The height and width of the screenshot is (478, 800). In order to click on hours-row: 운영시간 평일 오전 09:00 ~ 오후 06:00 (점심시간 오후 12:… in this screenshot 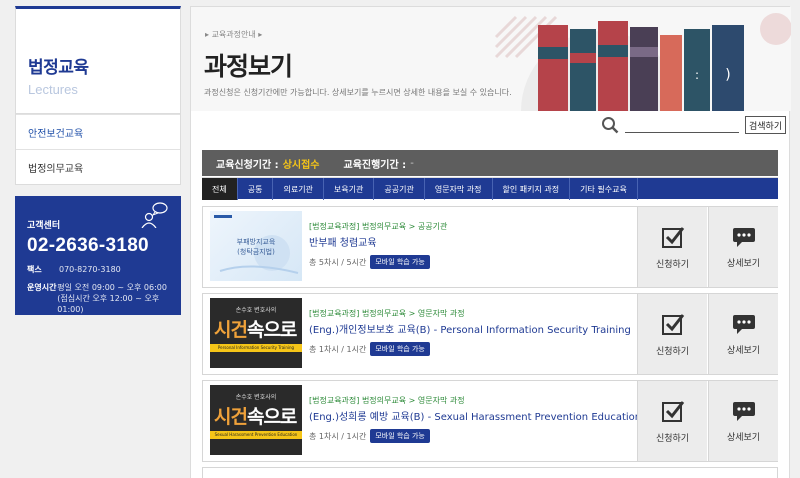, I will do `click(104, 298)`.